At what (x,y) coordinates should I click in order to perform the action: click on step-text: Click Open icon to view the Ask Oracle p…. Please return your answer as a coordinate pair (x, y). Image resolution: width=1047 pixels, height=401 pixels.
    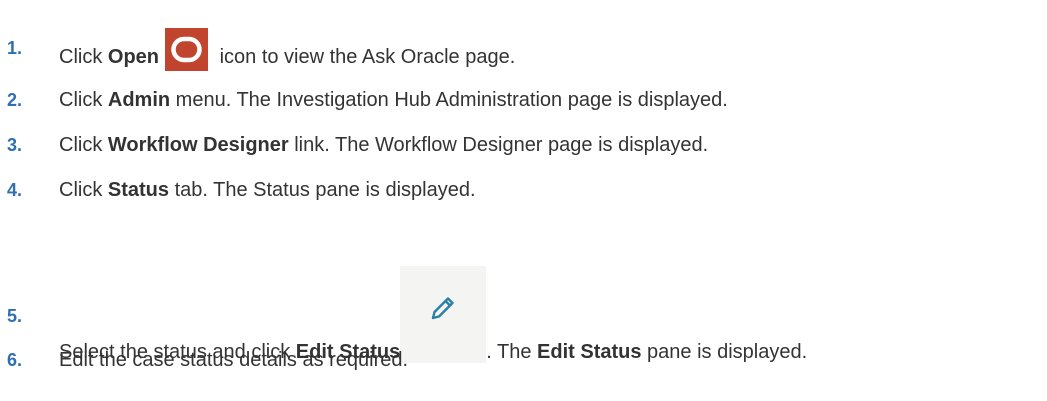
    Looking at the image, I should click on (287, 53).